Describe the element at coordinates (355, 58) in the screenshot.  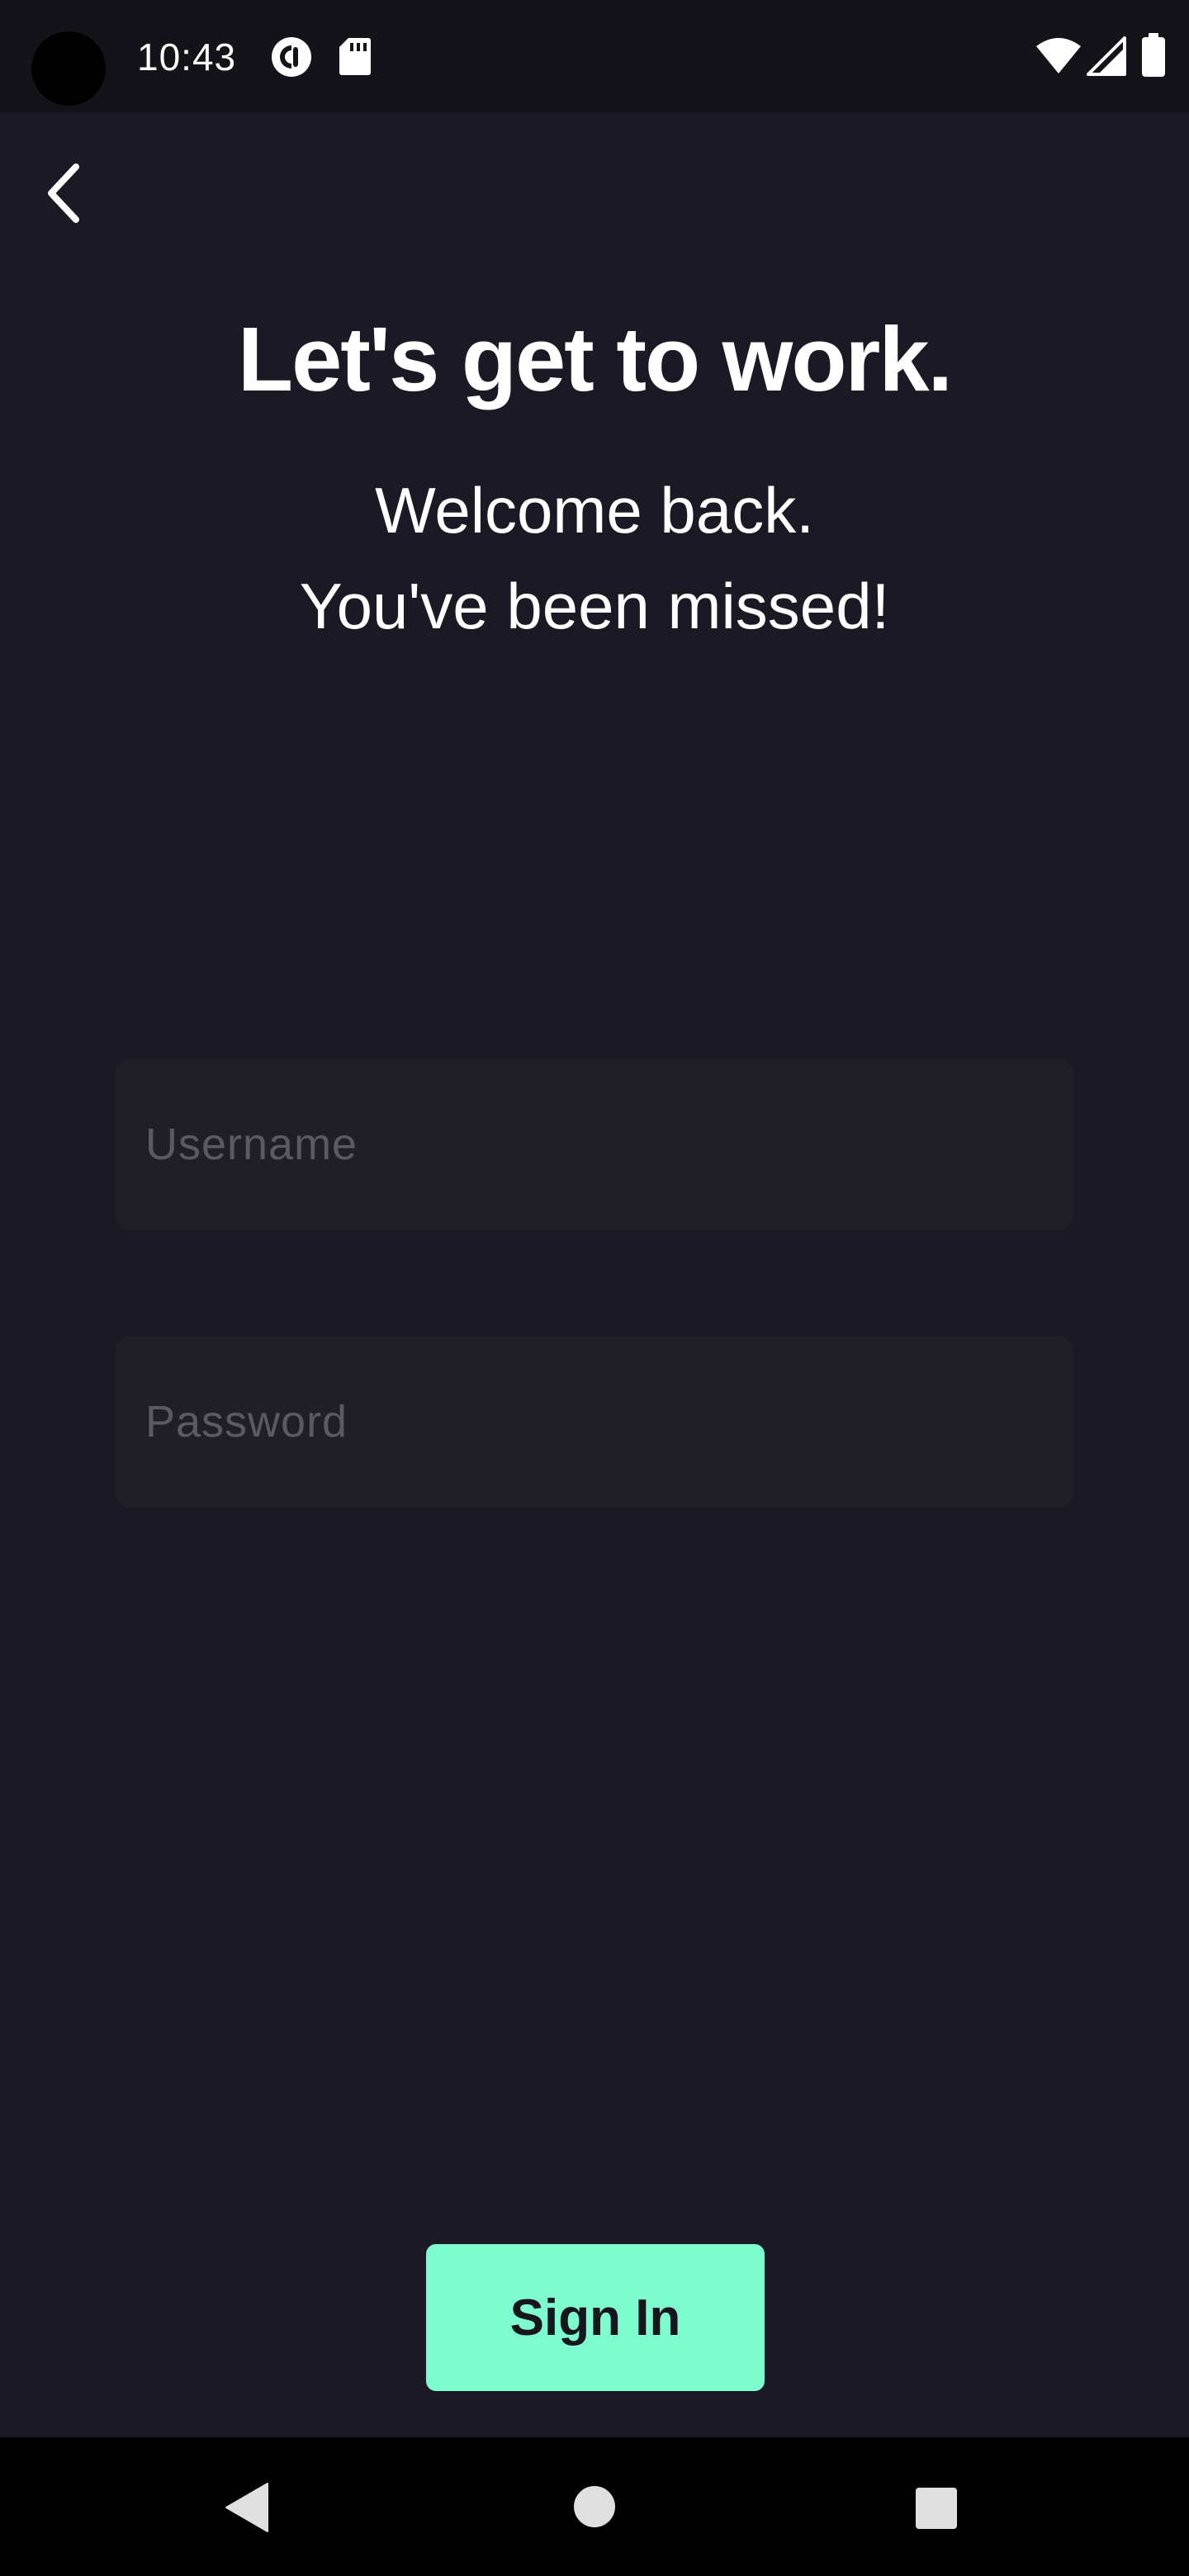
I see `sd-card-icon` at that location.